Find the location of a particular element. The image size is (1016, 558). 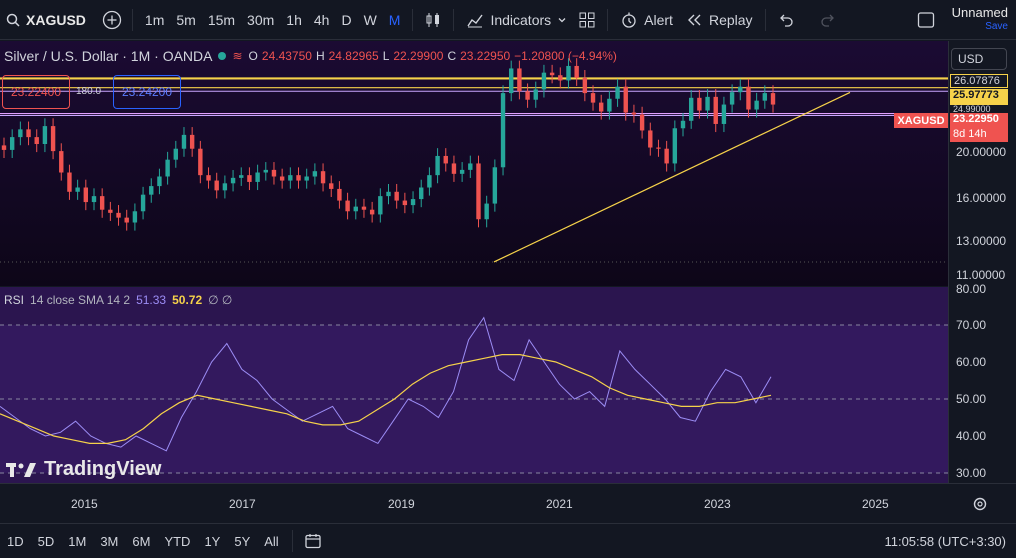

currency-select: USD is located at coordinates (979, 59).